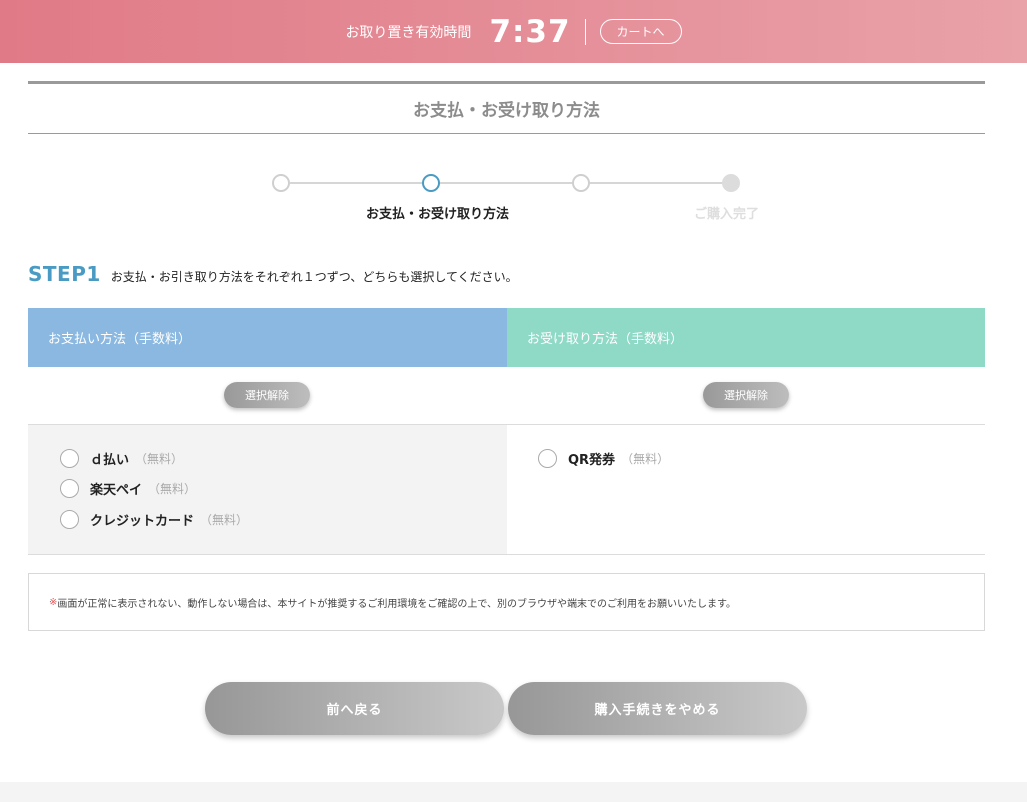 The image size is (1027, 802). I want to click on option-name: 楽天ペイ, so click(116, 490).